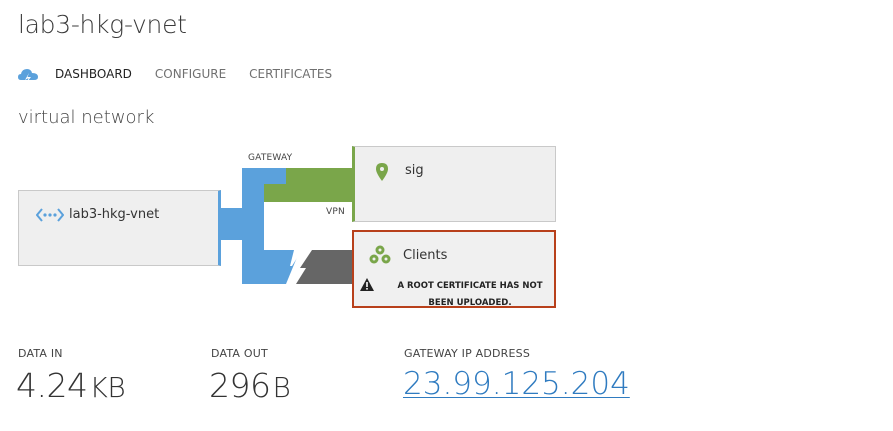  I want to click on gateway-ip-link: 23.99.125.204, so click(516, 384).